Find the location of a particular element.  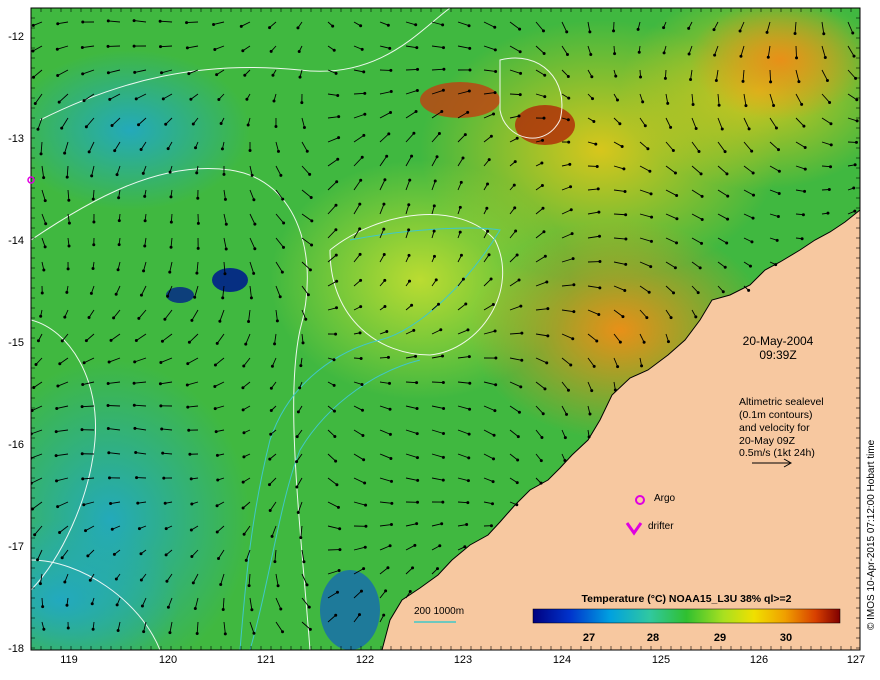

velocity-arrow is located at coordinates (411, 69).